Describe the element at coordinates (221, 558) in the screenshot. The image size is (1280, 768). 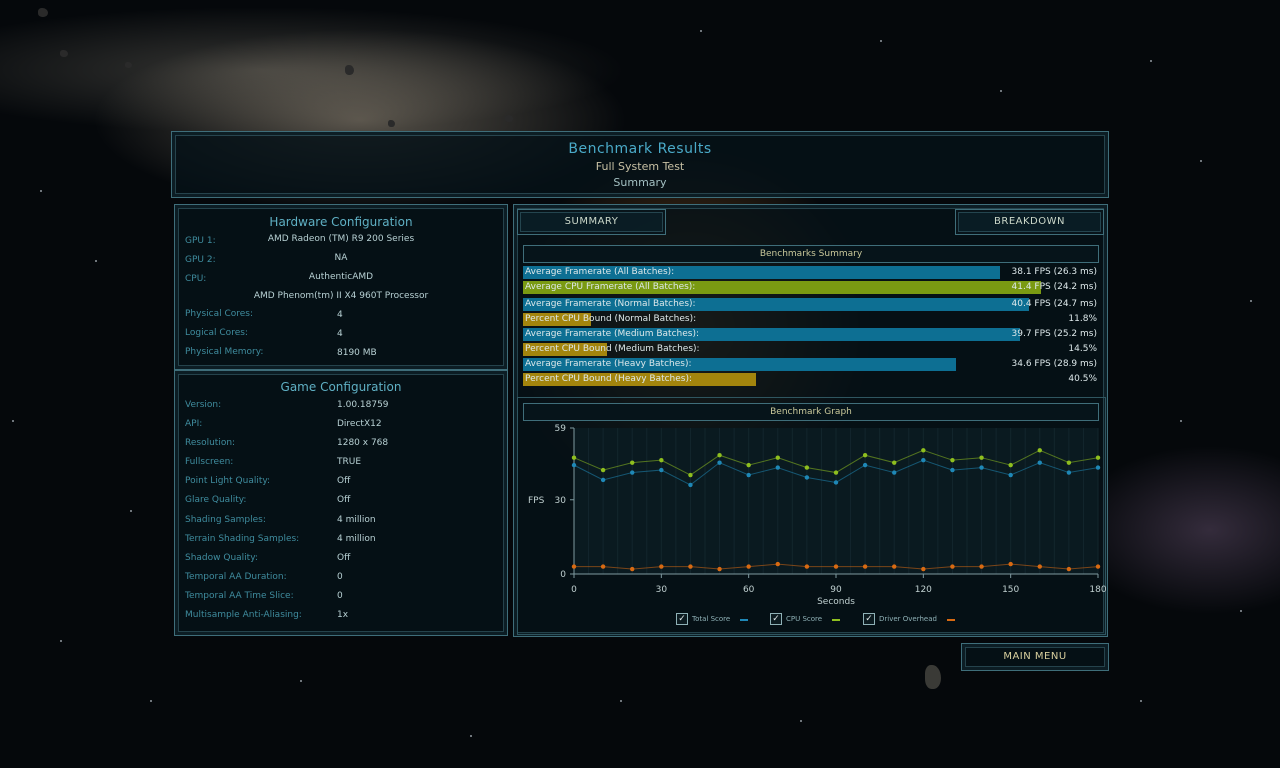
I see `game-setting-label: Shadow Quality:` at that location.